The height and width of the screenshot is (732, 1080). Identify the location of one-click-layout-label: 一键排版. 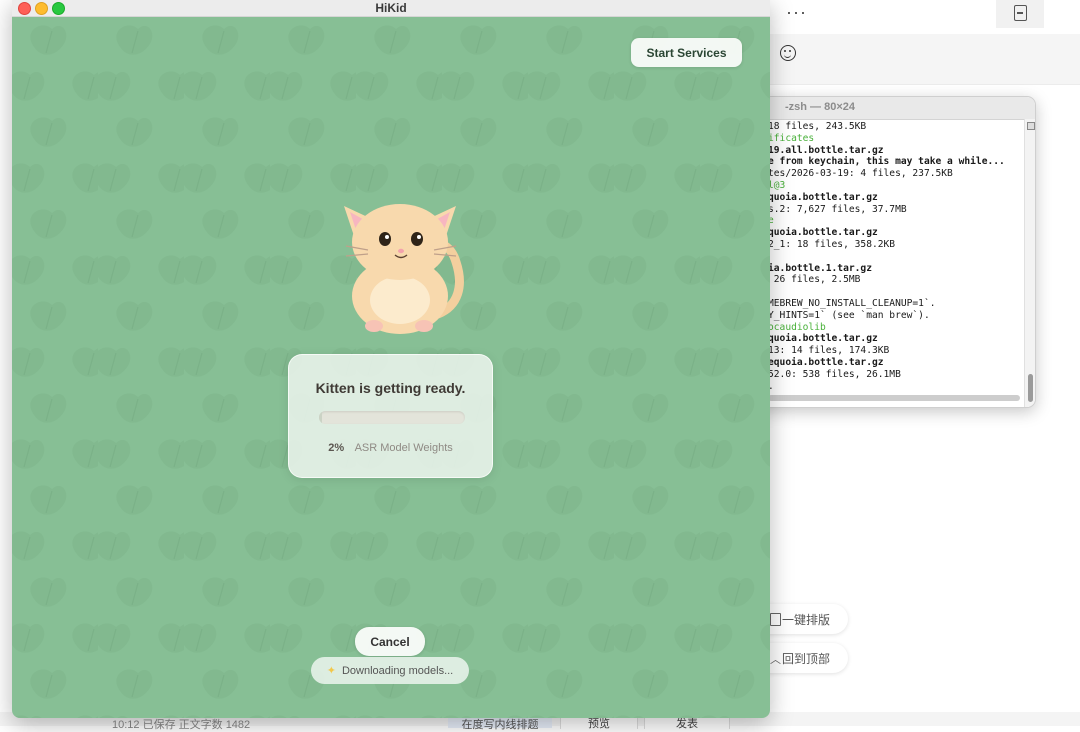
(806, 619).